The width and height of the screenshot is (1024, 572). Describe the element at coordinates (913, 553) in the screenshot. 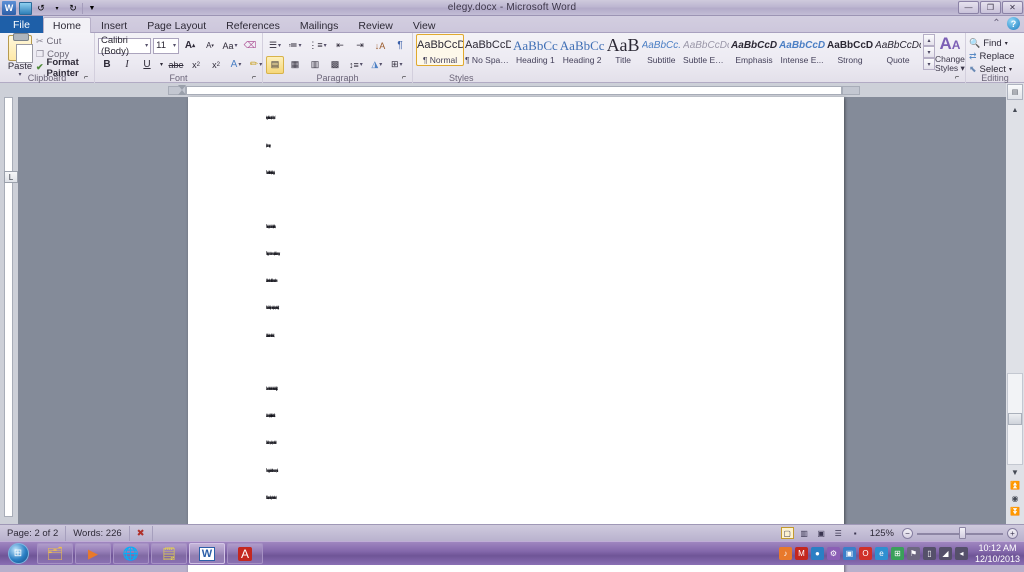

I see `tray-icon-9: ⚑` at that location.